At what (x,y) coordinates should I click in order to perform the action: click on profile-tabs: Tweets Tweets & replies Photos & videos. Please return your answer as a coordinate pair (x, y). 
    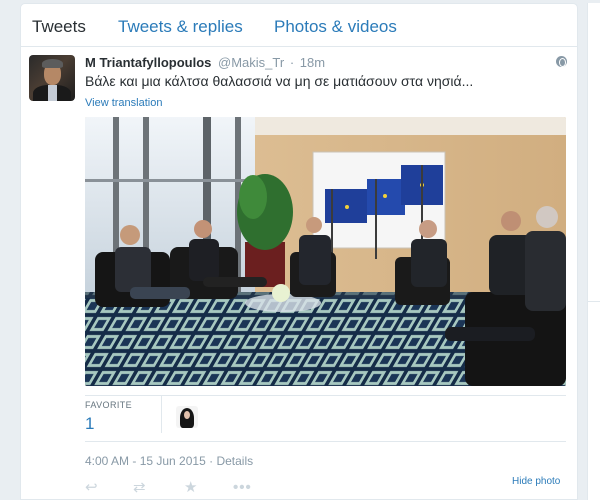
    Looking at the image, I should click on (299, 25).